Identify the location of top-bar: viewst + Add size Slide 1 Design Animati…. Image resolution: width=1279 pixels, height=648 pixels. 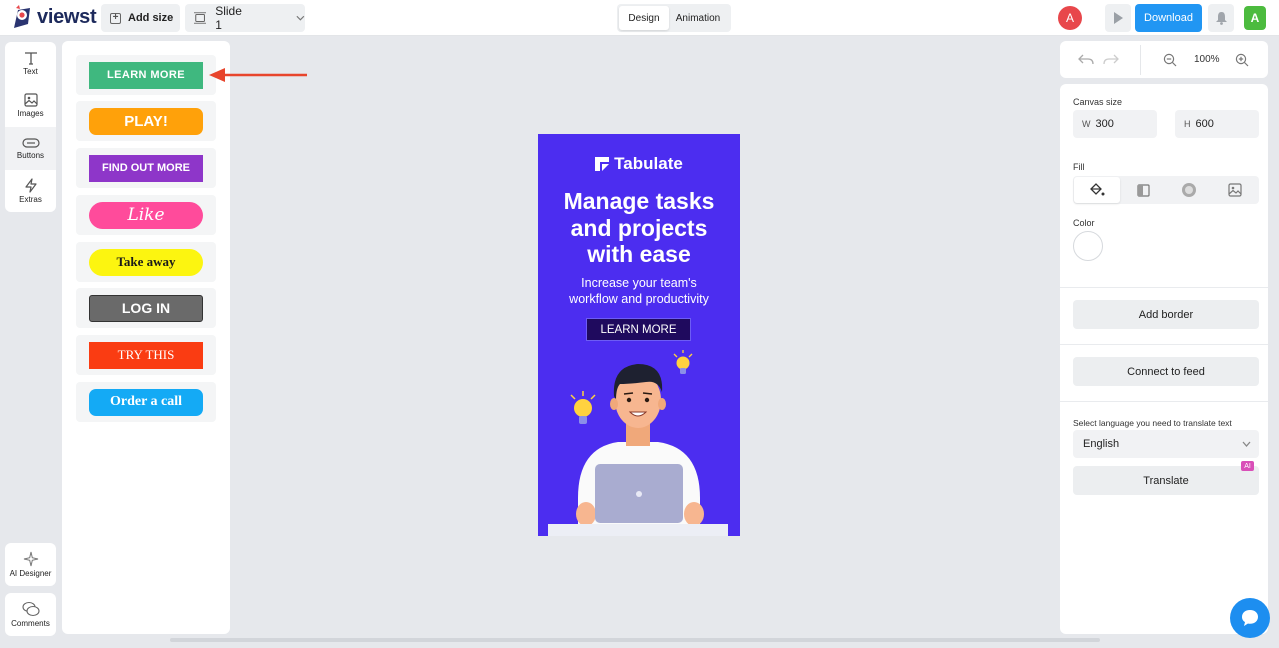
(639, 18).